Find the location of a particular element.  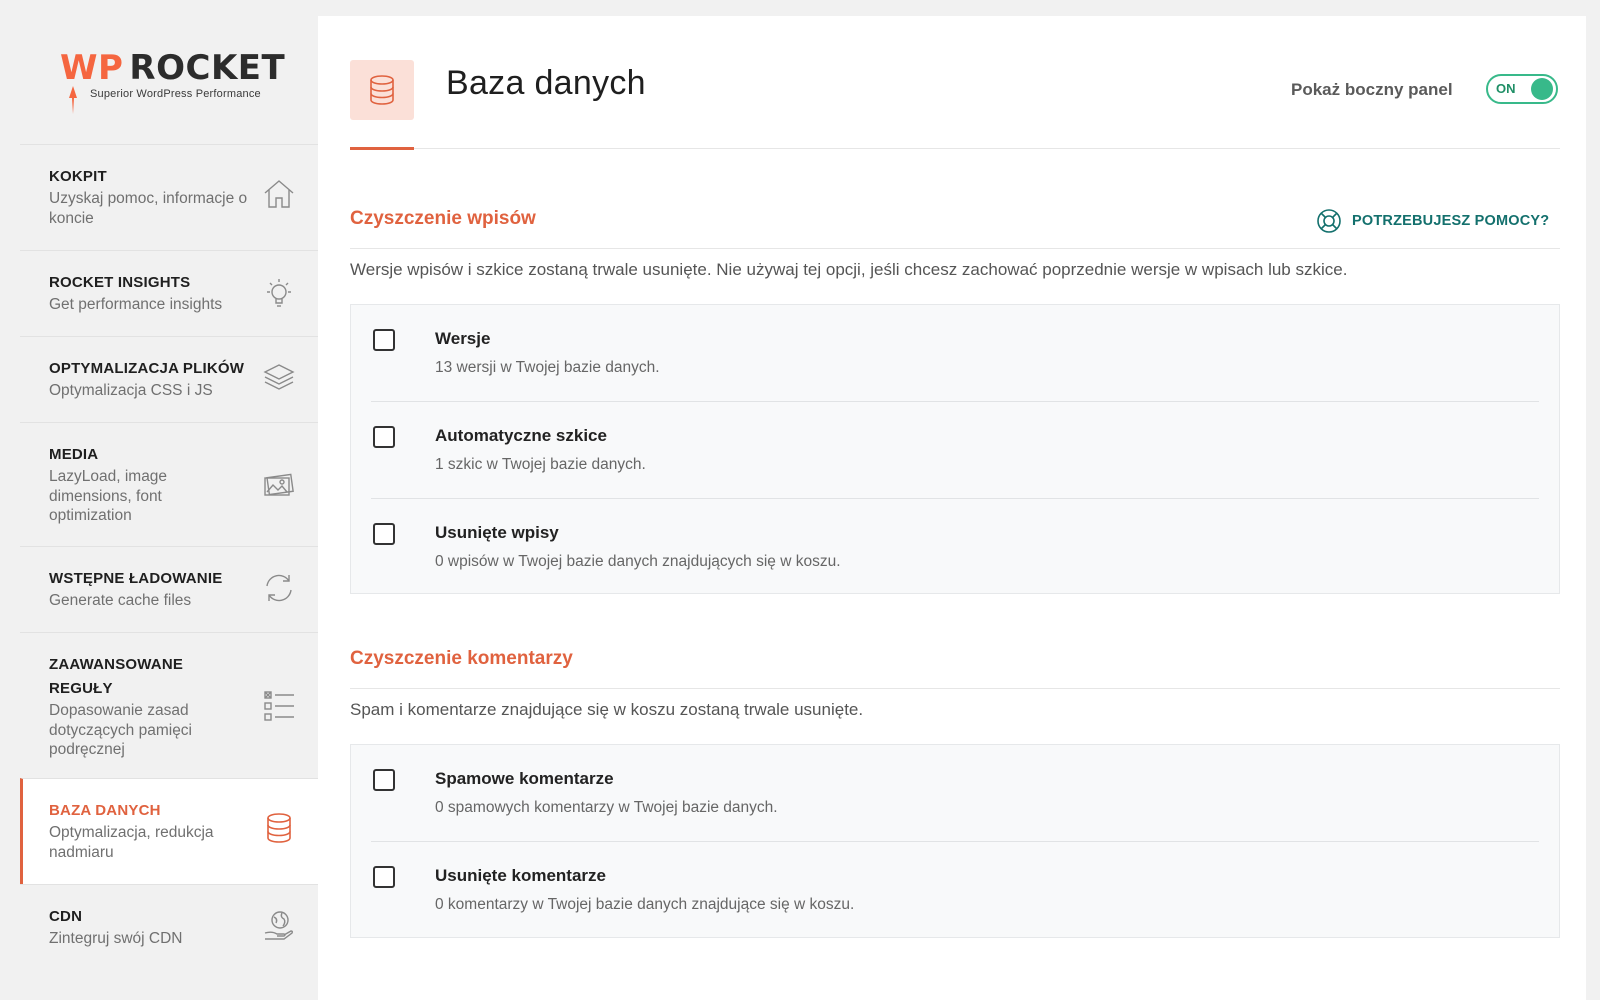

sidebar-item-desc: Get performance insights is located at coordinates (136, 304).